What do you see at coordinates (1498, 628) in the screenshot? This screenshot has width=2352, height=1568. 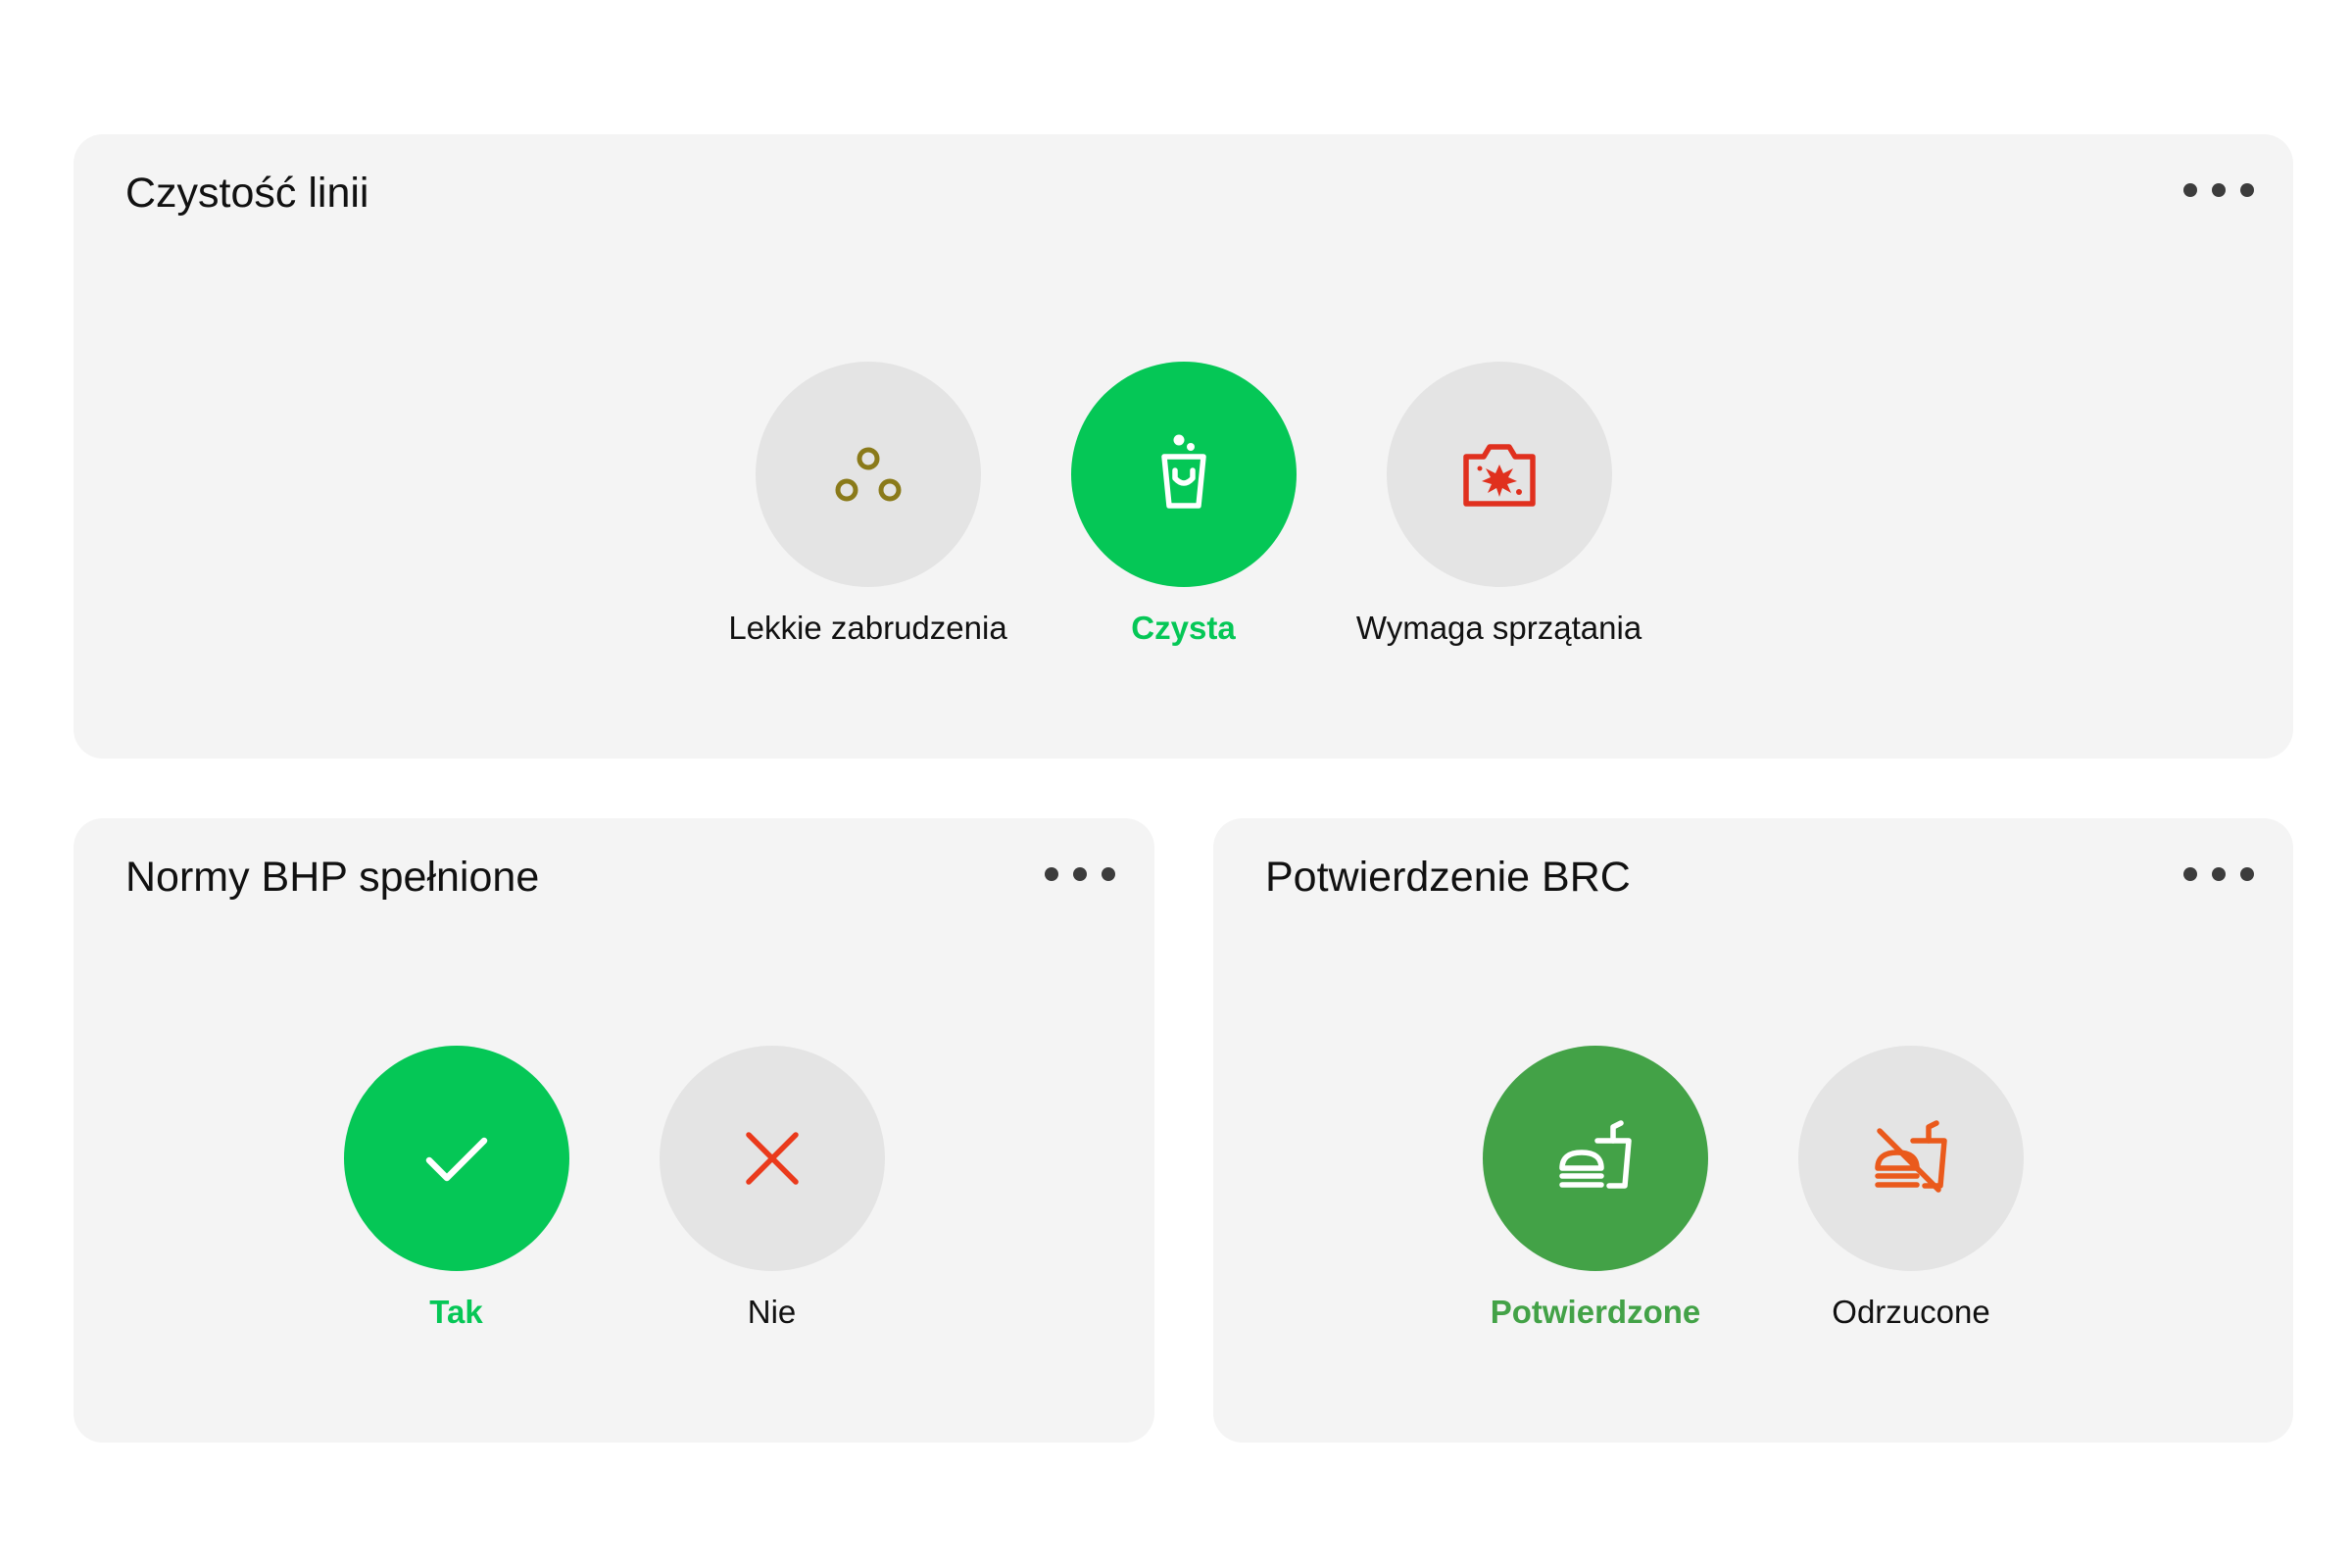 I see `option-label: Wymaga sprzątania` at bounding box center [1498, 628].